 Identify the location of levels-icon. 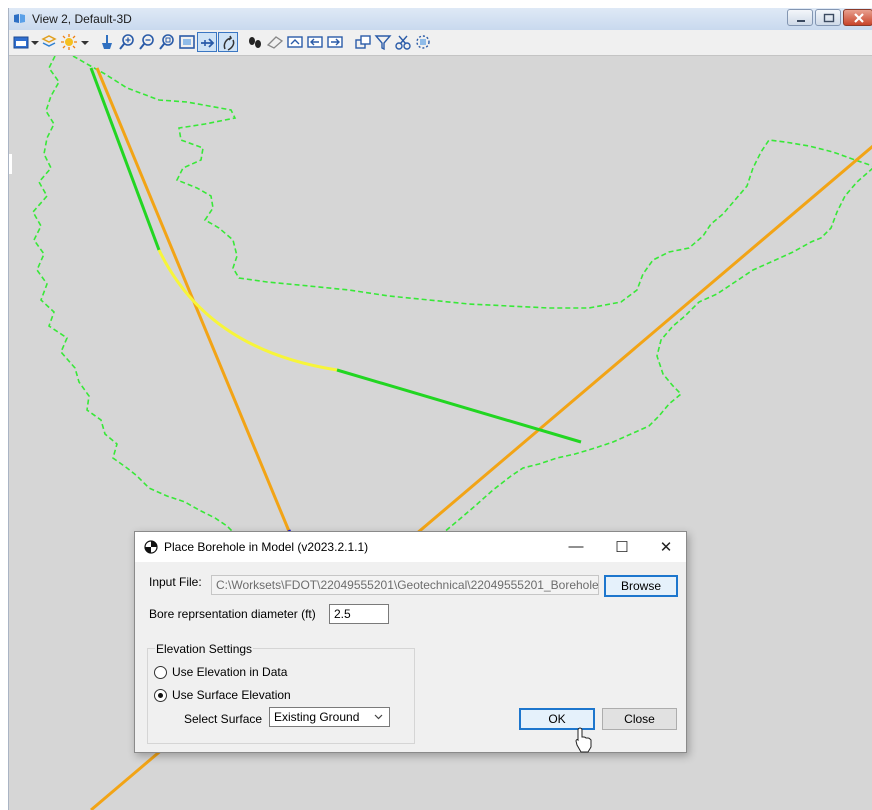
(49, 41).